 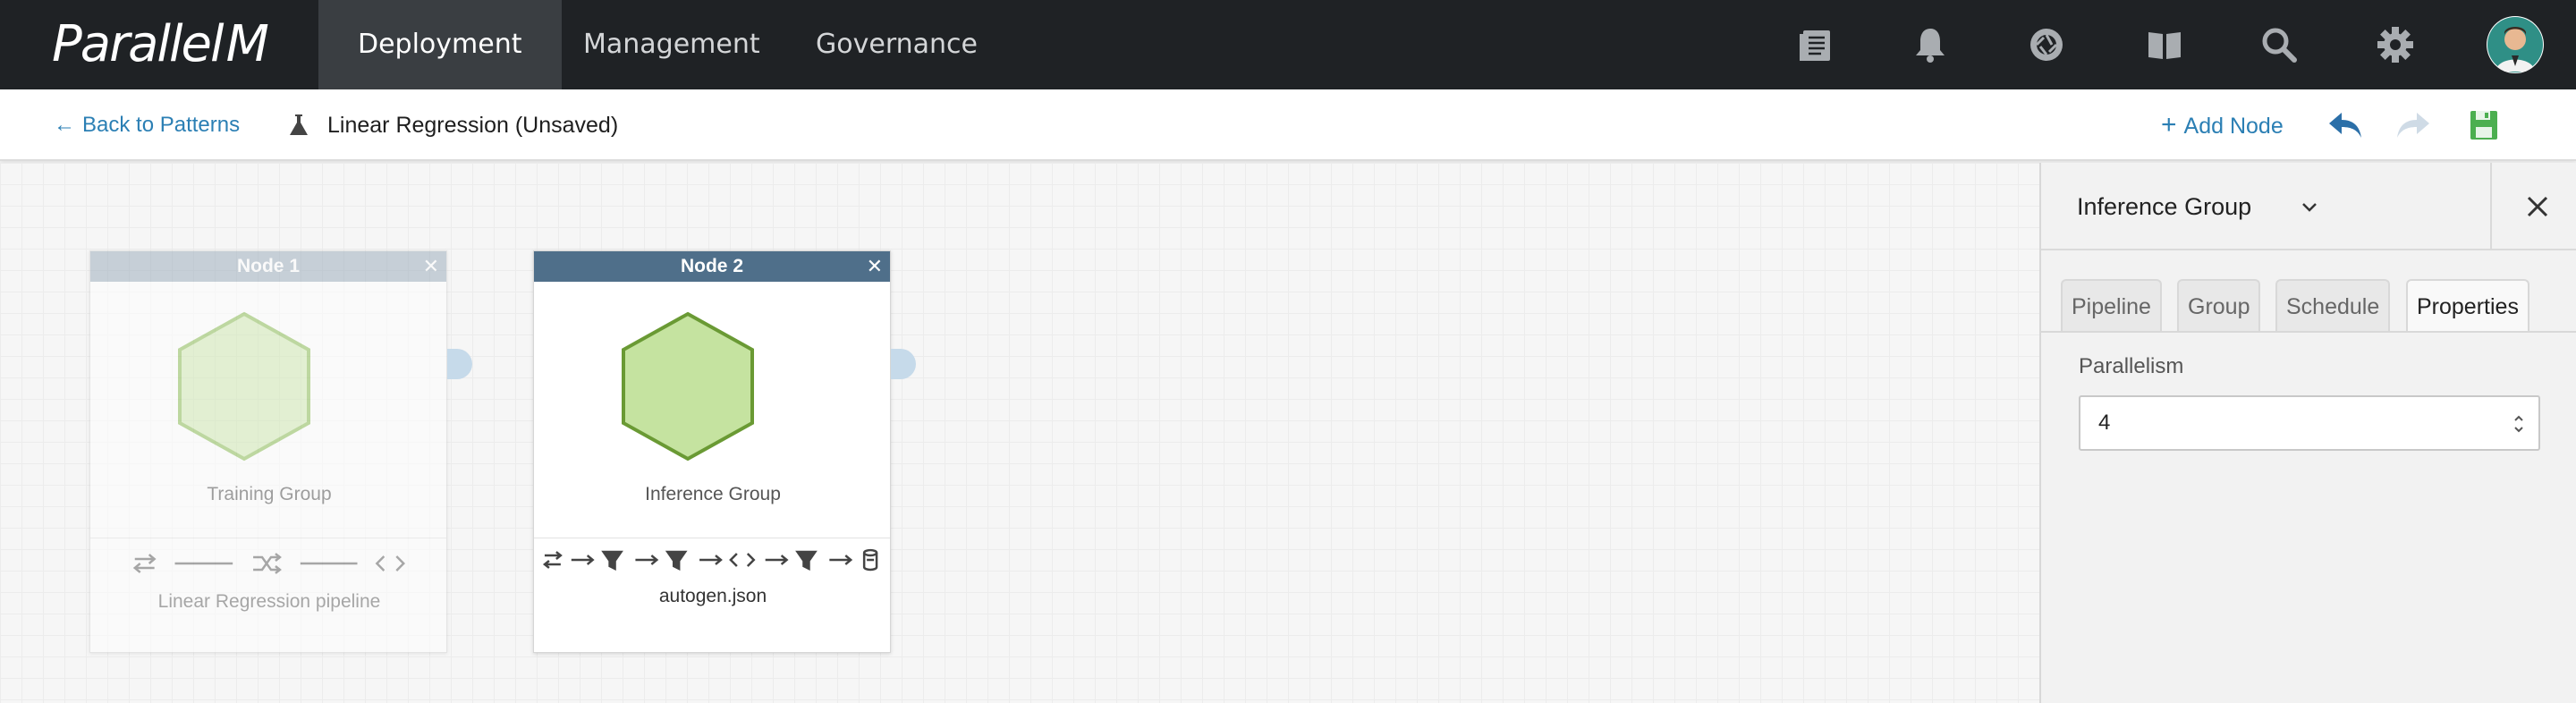 I want to click on nav-tab-deployment: Deployment, so click(x=440, y=45).